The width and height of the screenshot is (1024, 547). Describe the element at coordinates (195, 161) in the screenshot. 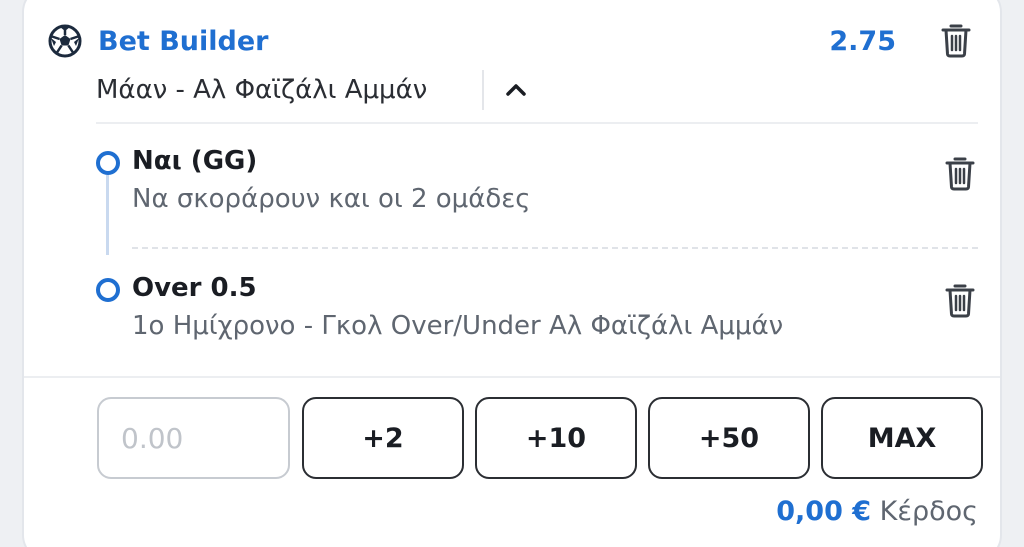

I see `selection-title: Ναι (GG)` at that location.